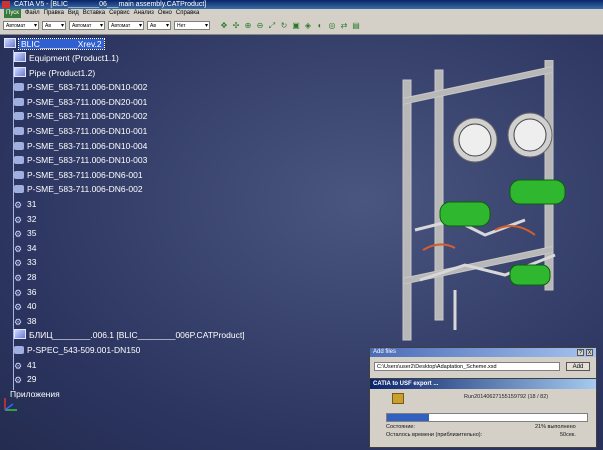 The width and height of the screenshot is (603, 450). I want to click on menu-item: Сервис, so click(119, 13).